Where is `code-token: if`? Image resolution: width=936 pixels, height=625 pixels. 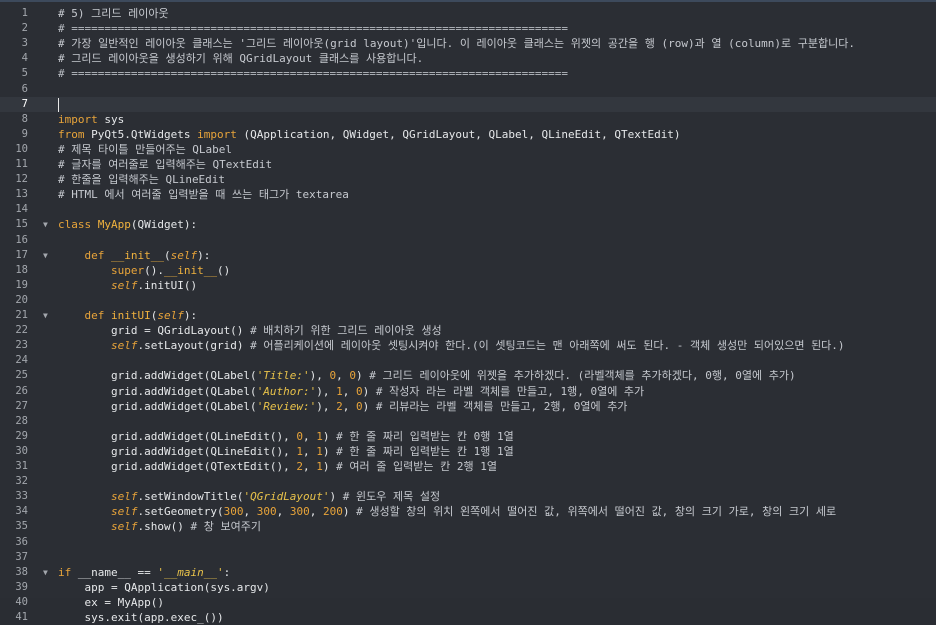 code-token: if is located at coordinates (65, 572).